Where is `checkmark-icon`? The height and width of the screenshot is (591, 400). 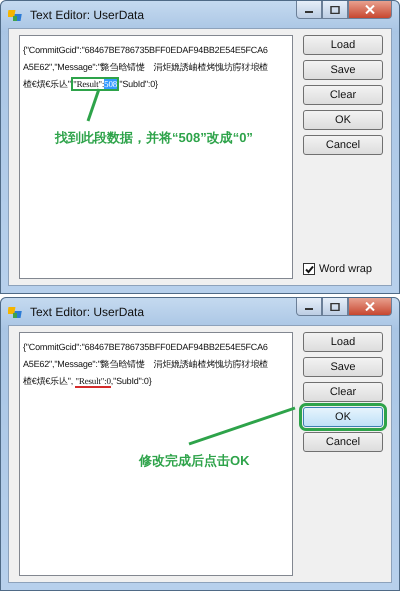
checkmark-icon is located at coordinates (309, 269).